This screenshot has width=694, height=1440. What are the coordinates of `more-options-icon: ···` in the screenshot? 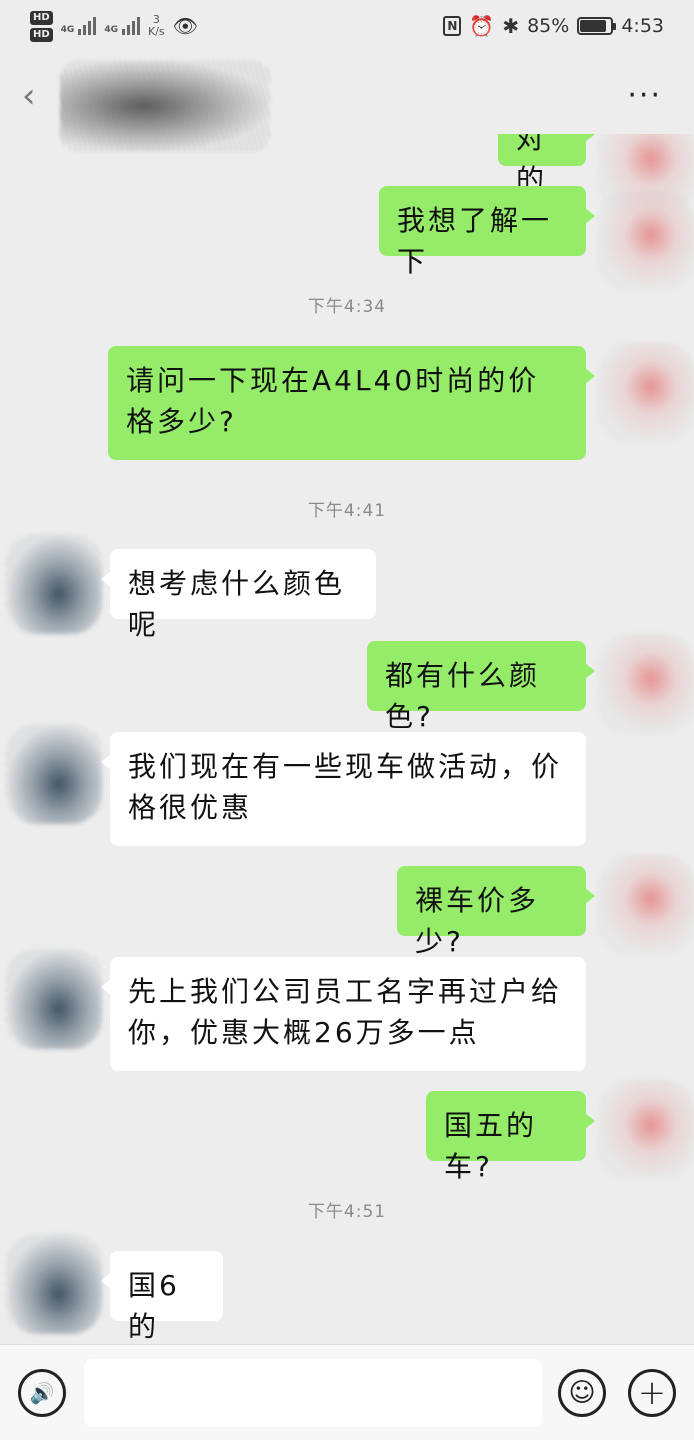 It's located at (644, 95).